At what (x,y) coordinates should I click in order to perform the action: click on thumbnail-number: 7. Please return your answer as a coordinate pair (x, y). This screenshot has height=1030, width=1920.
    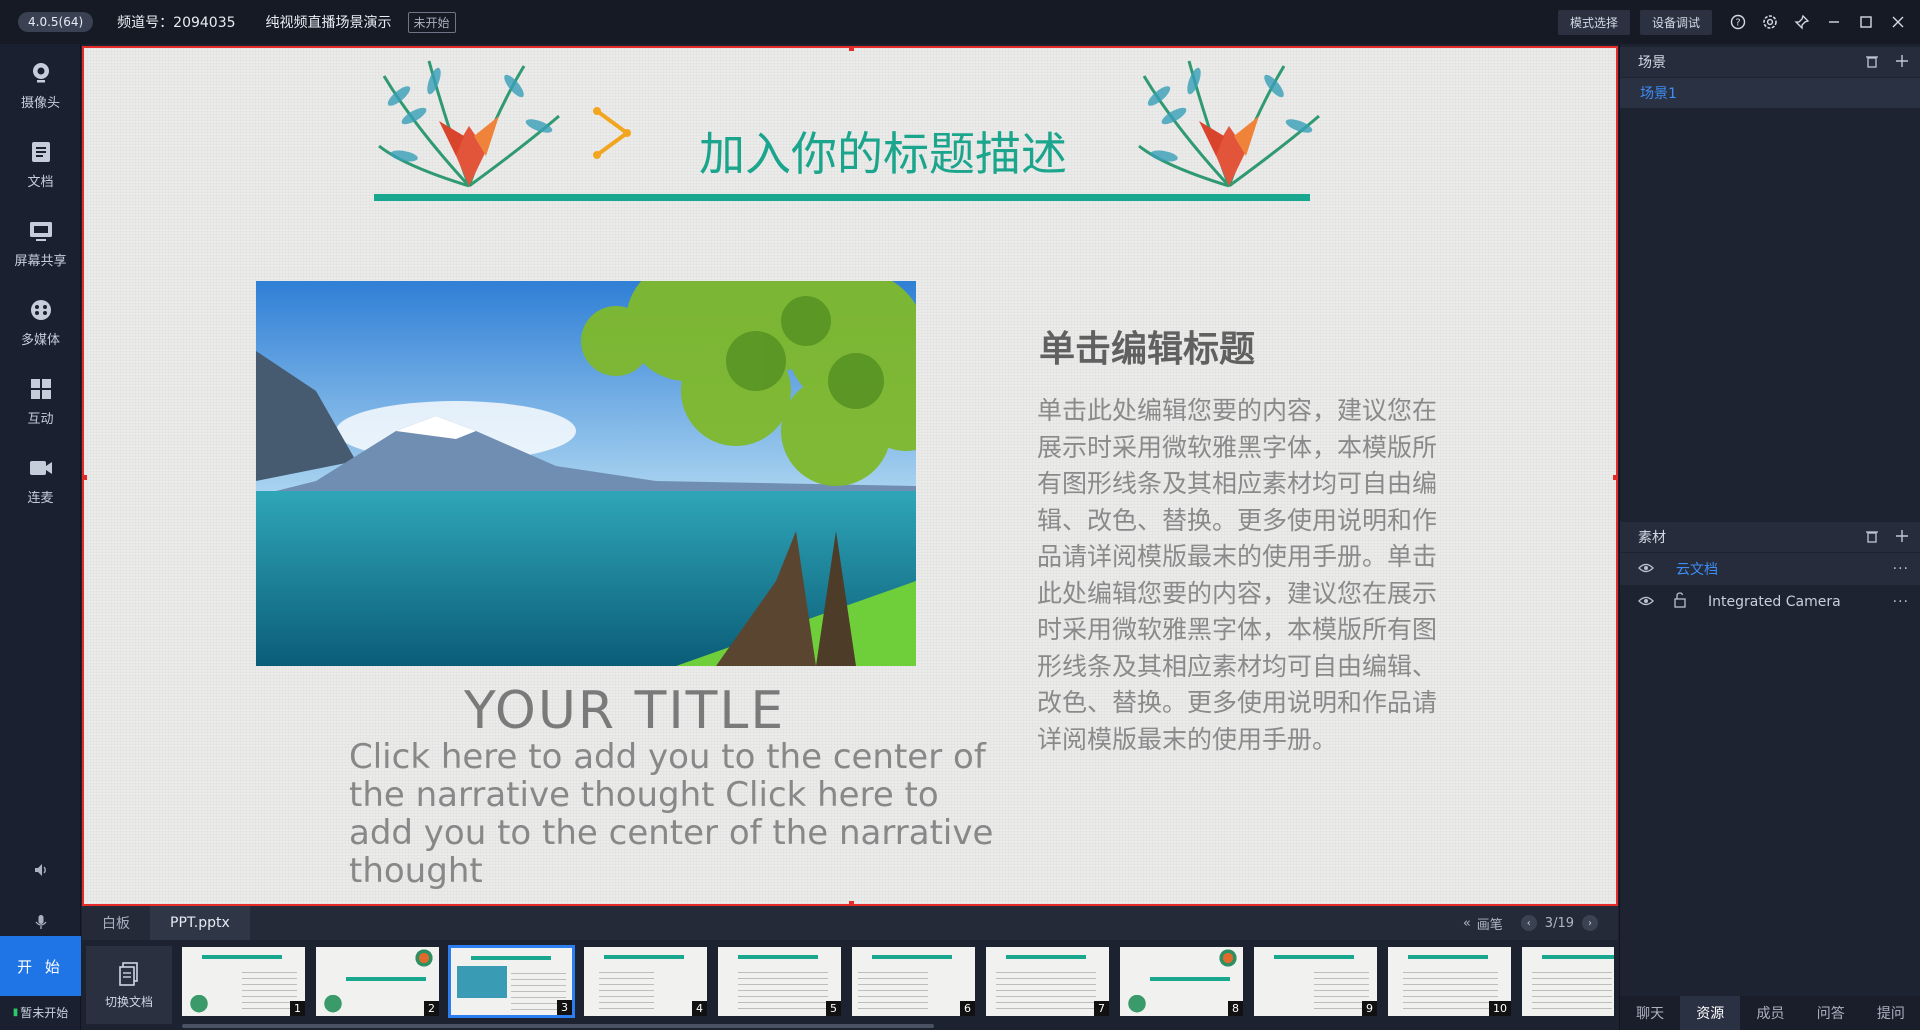
    Looking at the image, I should click on (1101, 1008).